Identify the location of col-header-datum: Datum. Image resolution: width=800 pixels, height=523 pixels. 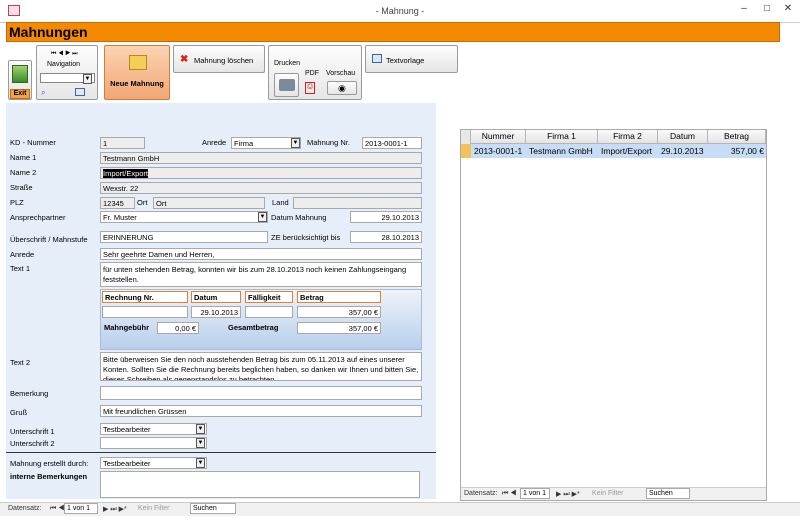
(683, 137).